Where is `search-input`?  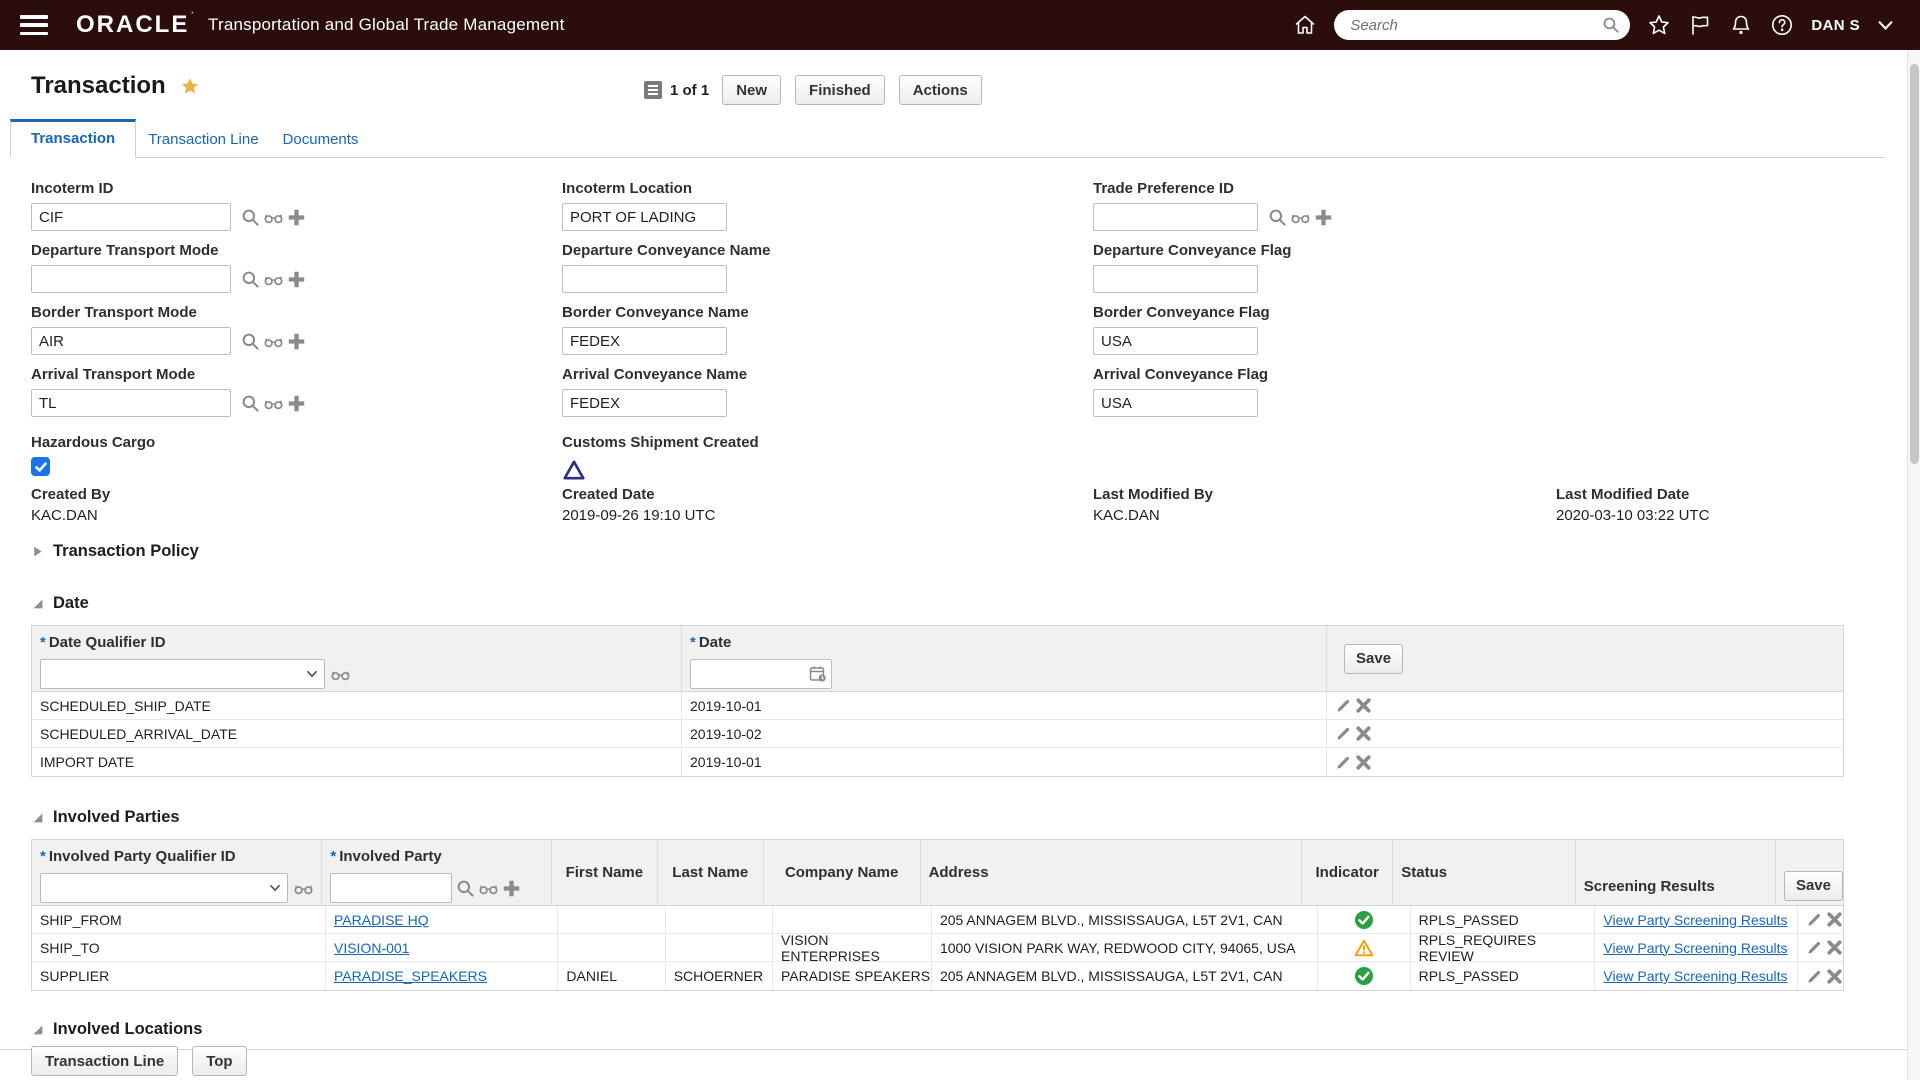 search-input is located at coordinates (1476, 25).